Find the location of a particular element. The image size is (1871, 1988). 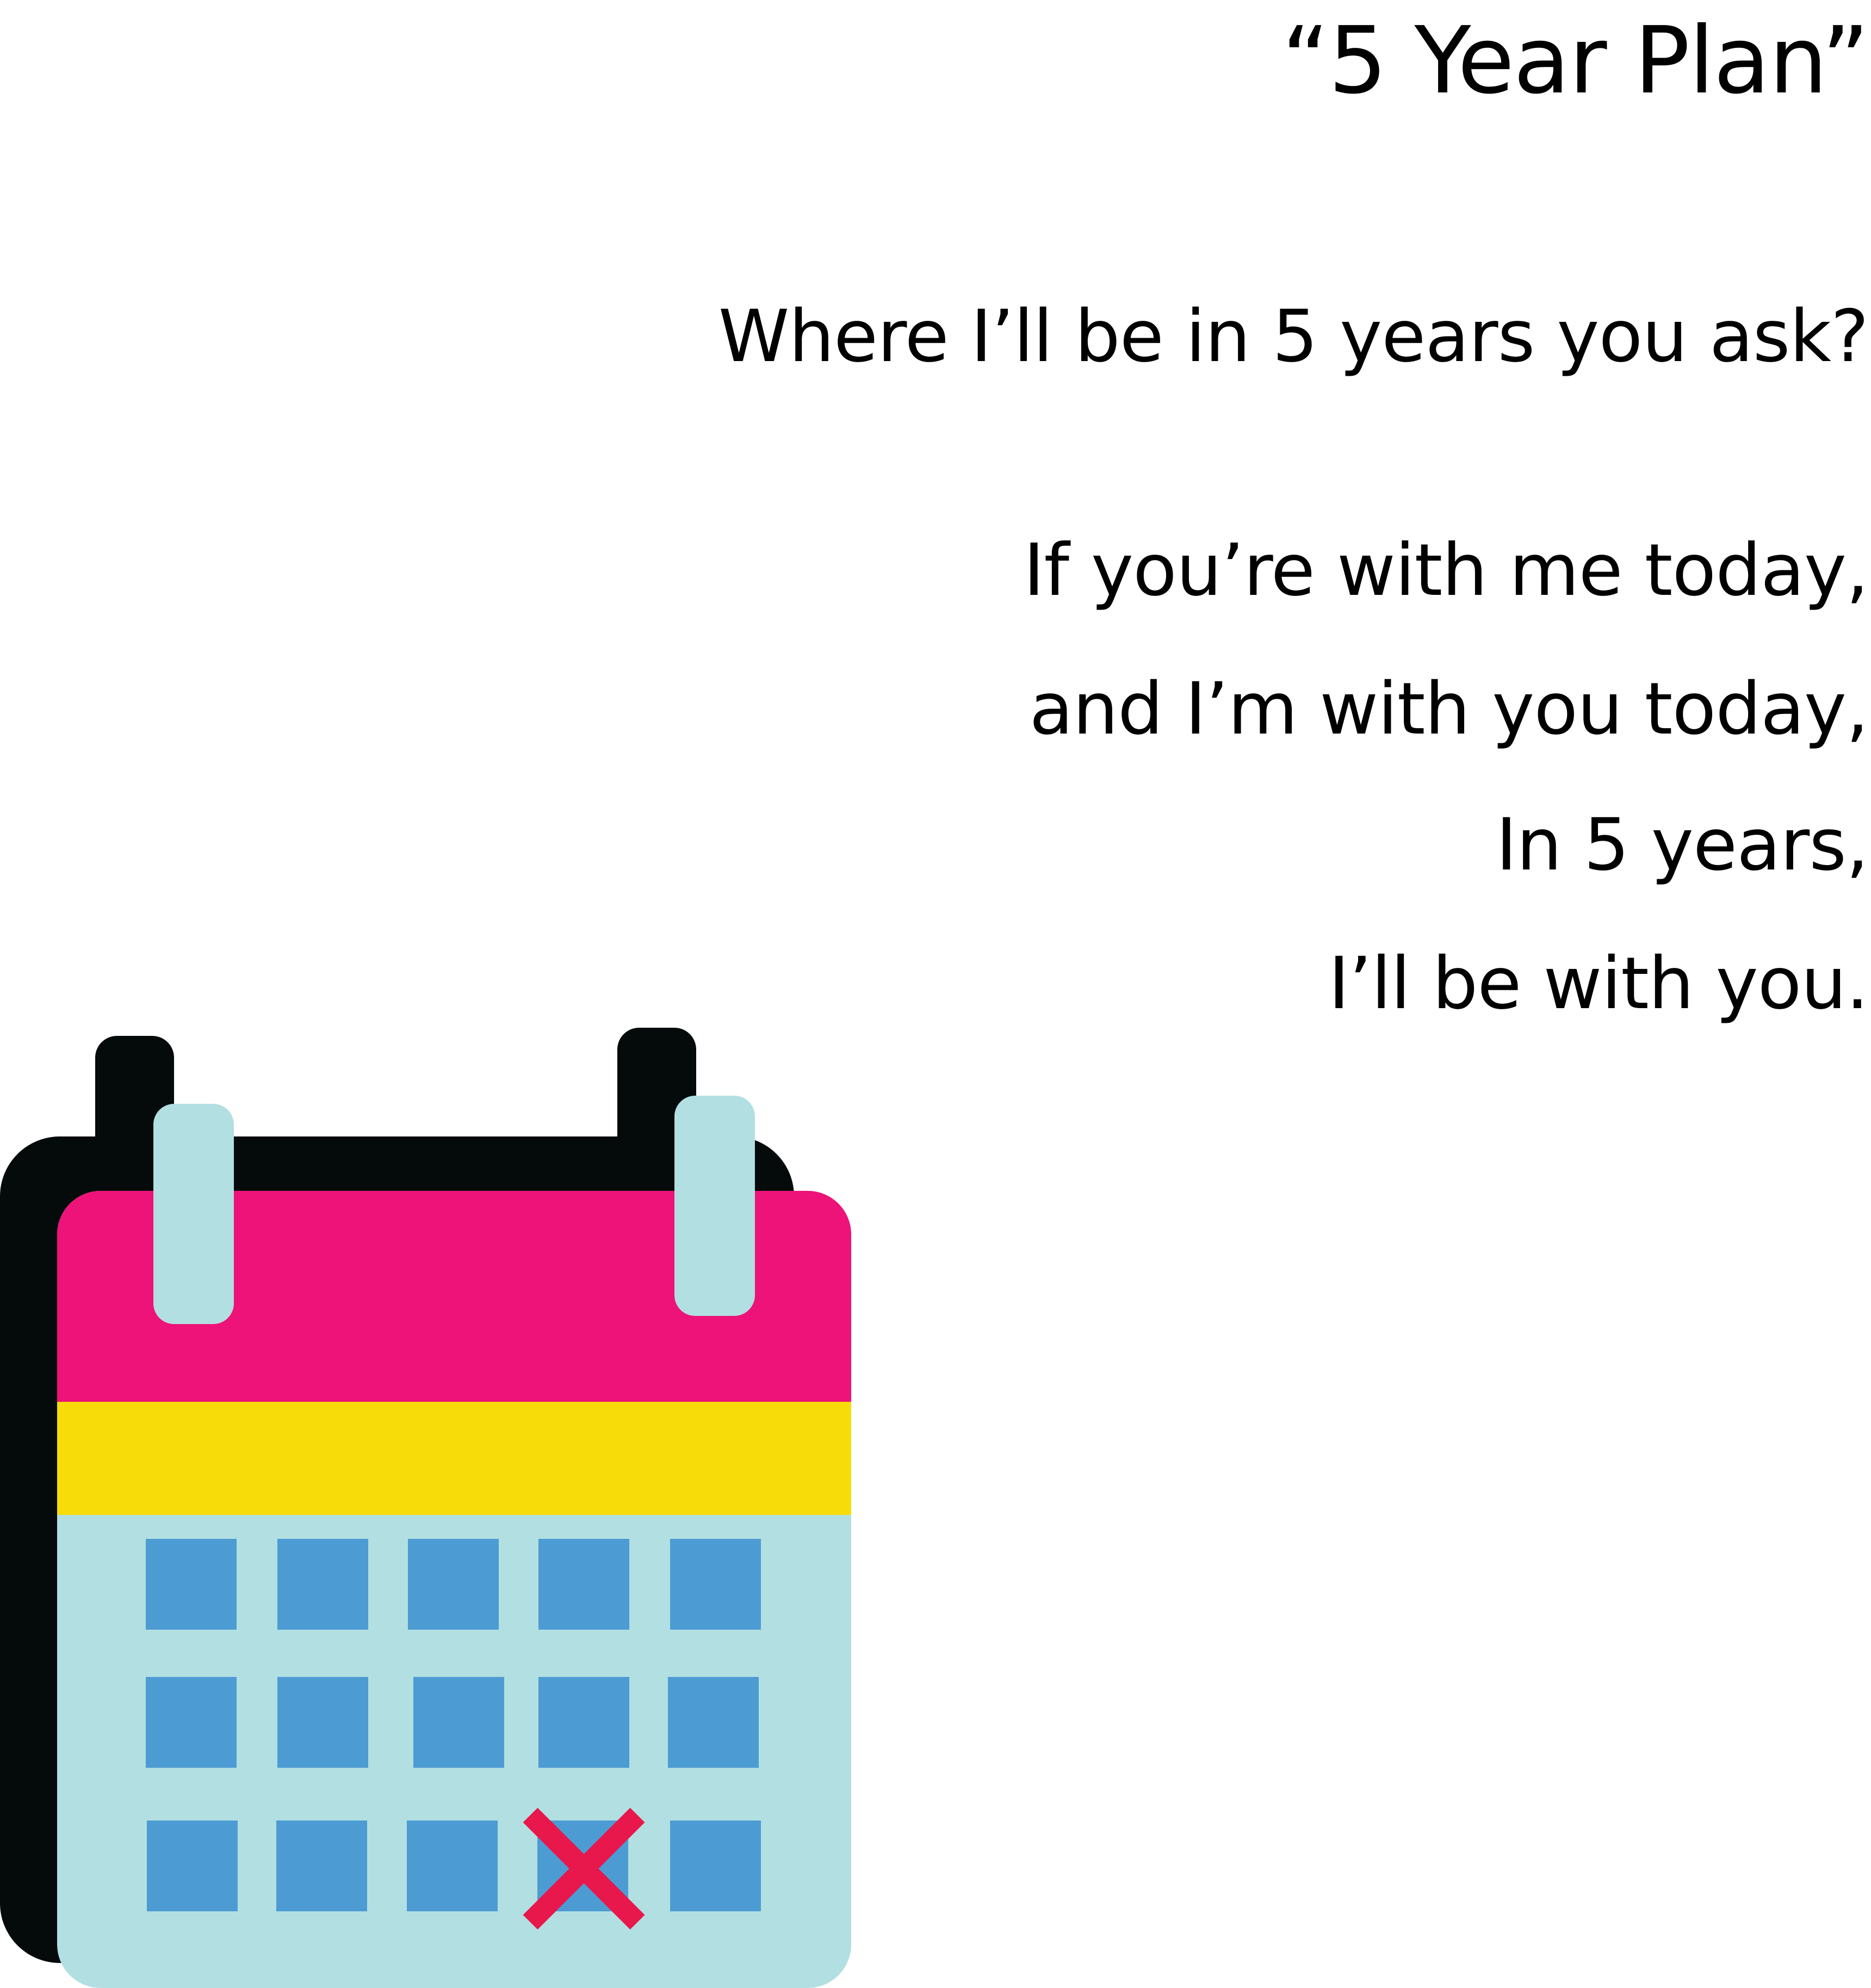

poem-line: and I’m with you today, is located at coordinates (1449, 709).